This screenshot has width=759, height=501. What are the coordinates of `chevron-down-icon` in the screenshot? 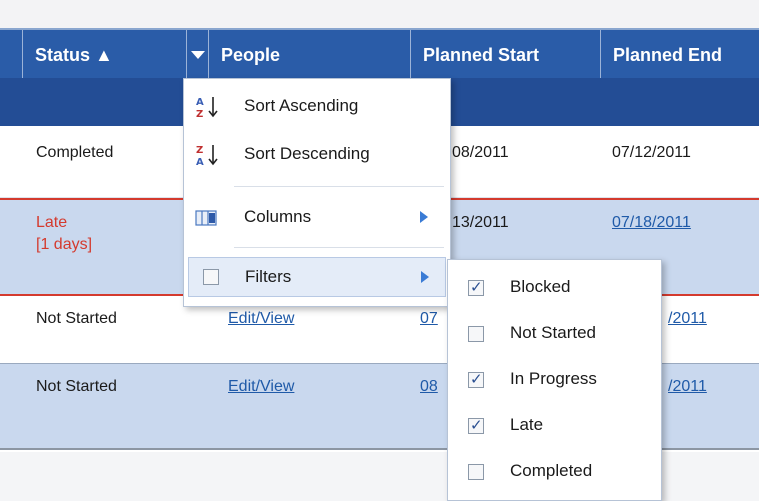 It's located at (198, 55).